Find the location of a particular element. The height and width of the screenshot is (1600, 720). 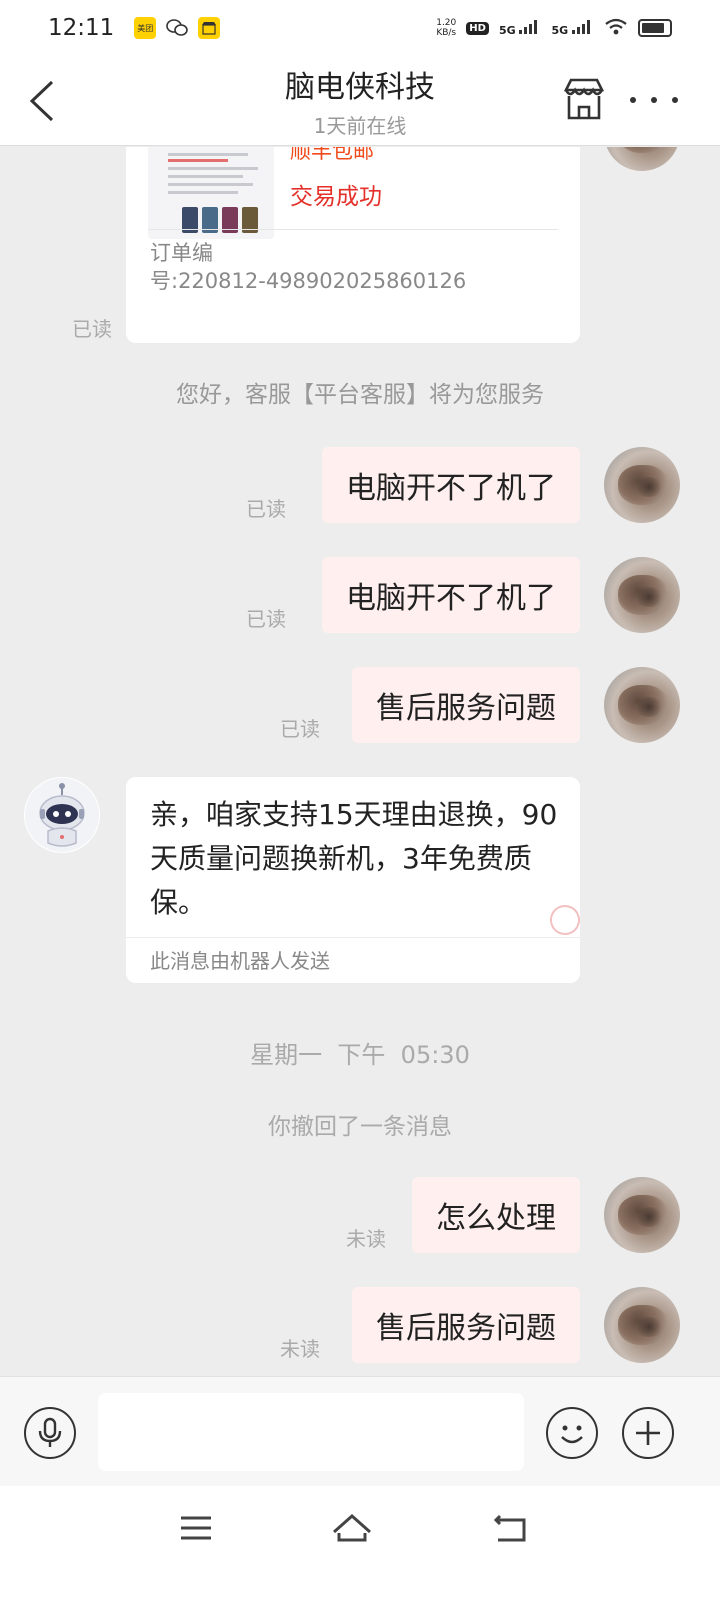

voice-button is located at coordinates (50, 1433).